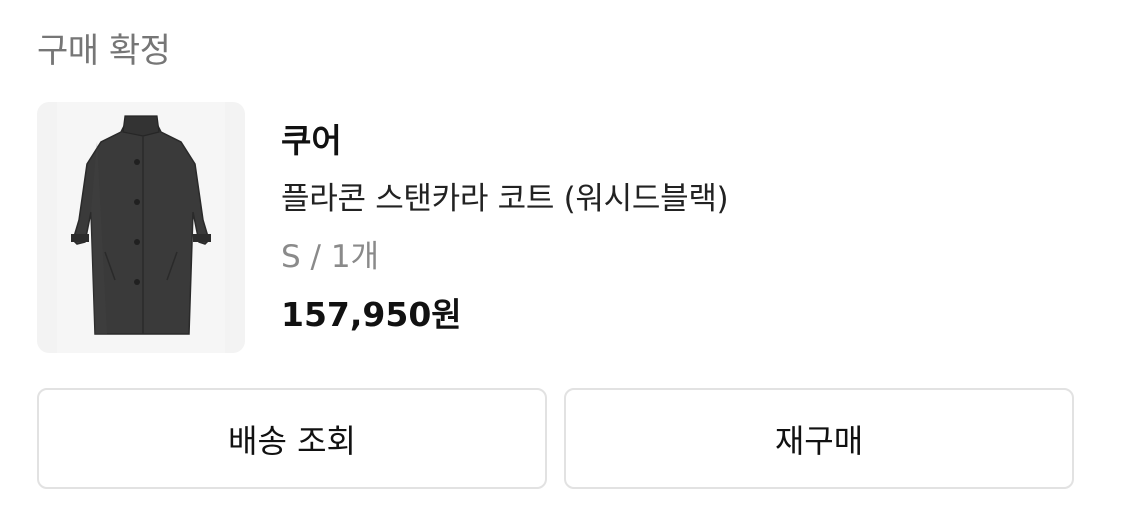 The image size is (1125, 514). What do you see at coordinates (292, 438) in the screenshot?
I see `track-delivery-button: 배송 조회` at bounding box center [292, 438].